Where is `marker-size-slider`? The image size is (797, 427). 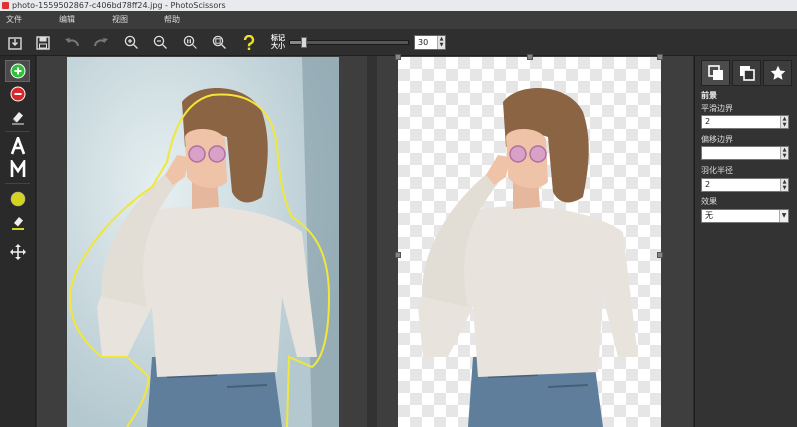
marker-size-slider is located at coordinates (349, 42).